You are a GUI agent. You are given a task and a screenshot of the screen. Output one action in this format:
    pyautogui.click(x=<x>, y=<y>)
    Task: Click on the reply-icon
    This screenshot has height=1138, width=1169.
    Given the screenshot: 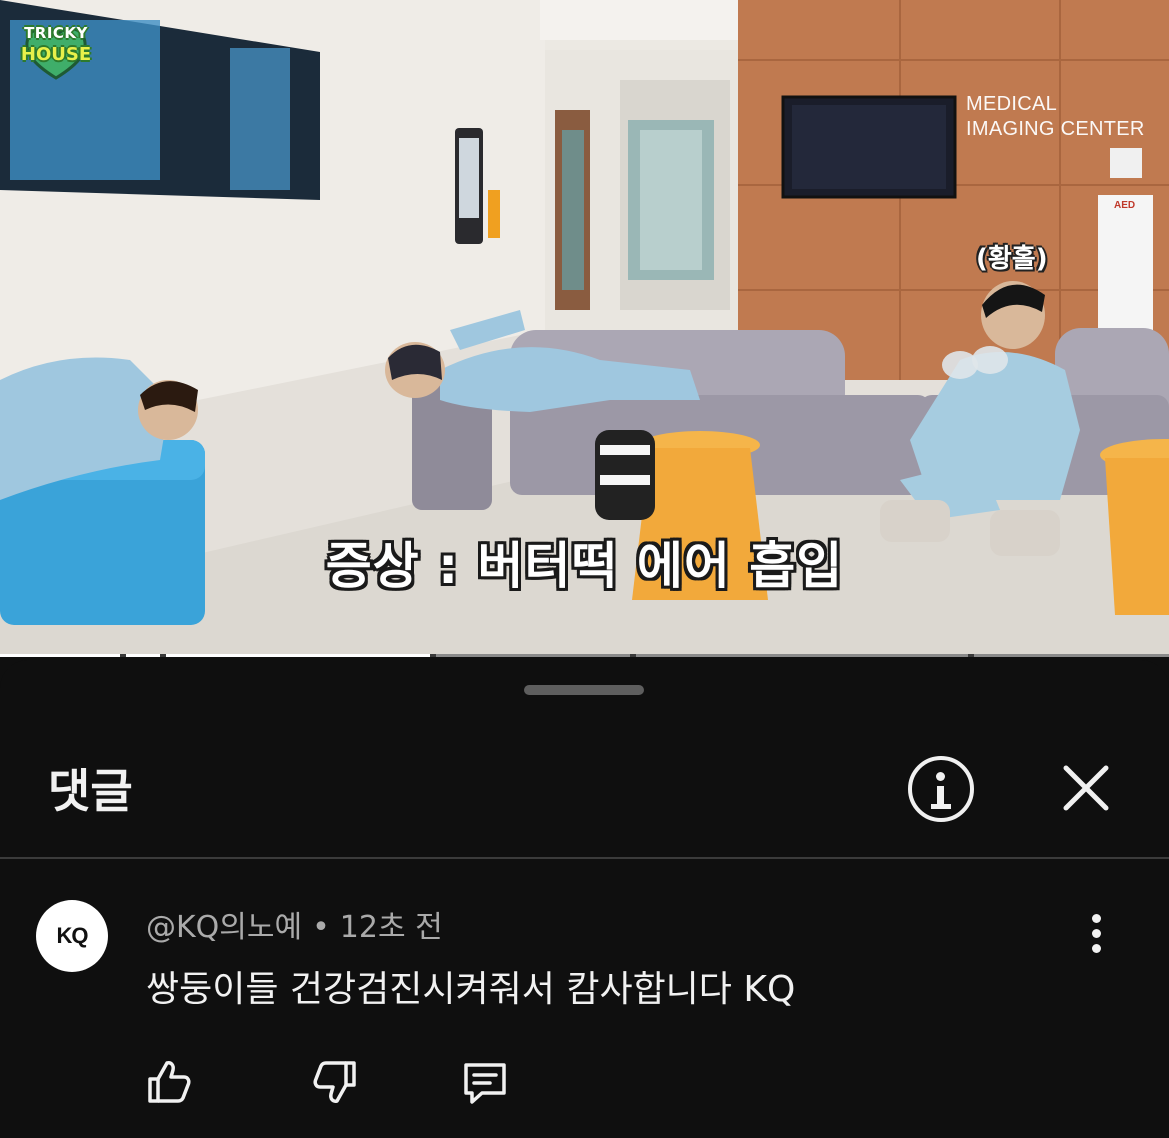 What is the action you would take?
    pyautogui.click(x=485, y=1082)
    